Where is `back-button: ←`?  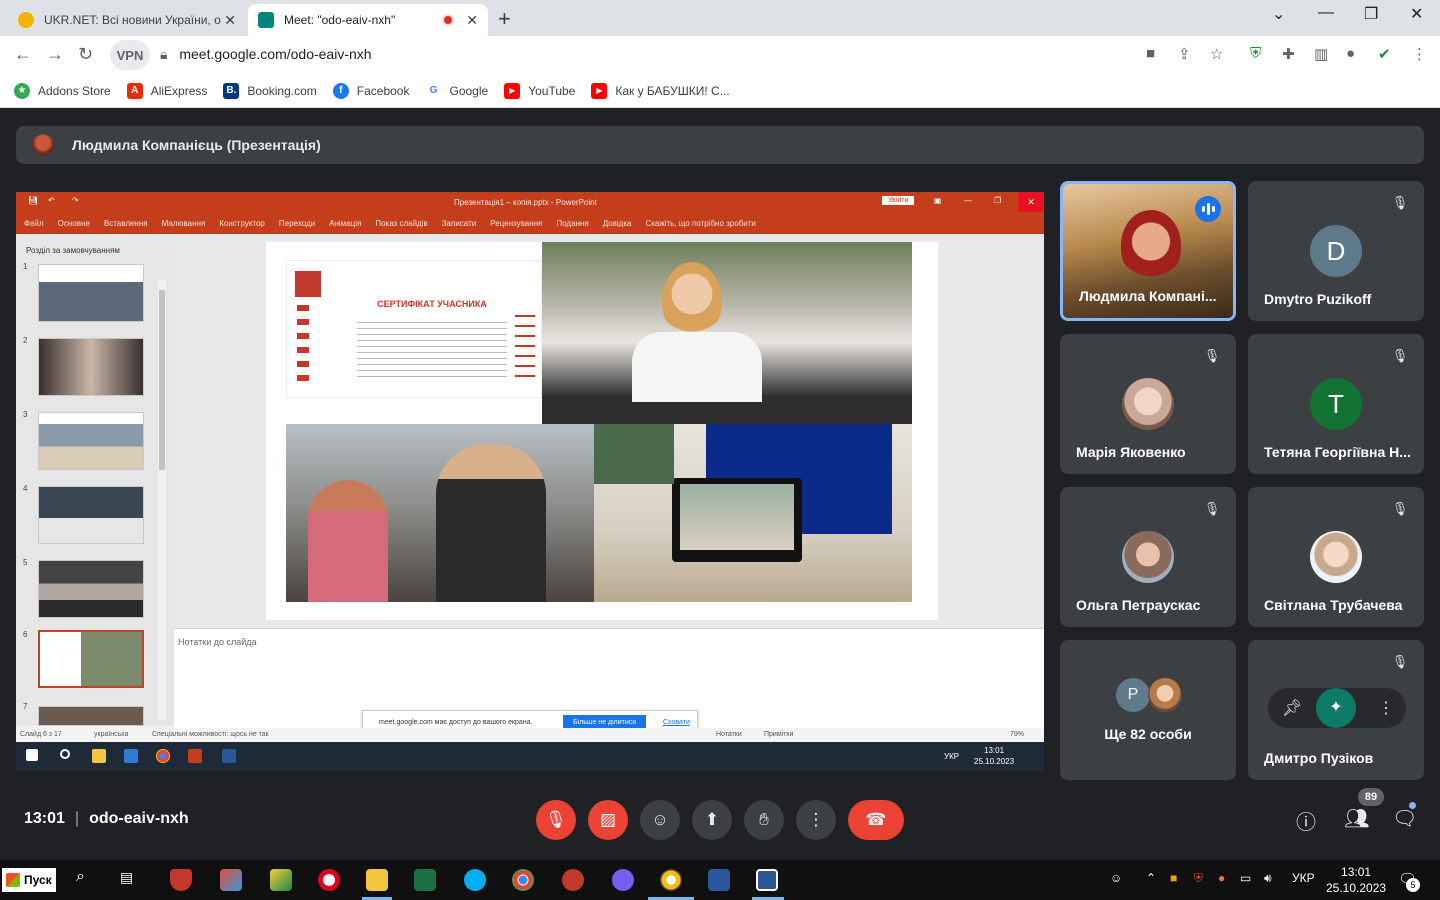
back-button: ← is located at coordinates (23, 54).